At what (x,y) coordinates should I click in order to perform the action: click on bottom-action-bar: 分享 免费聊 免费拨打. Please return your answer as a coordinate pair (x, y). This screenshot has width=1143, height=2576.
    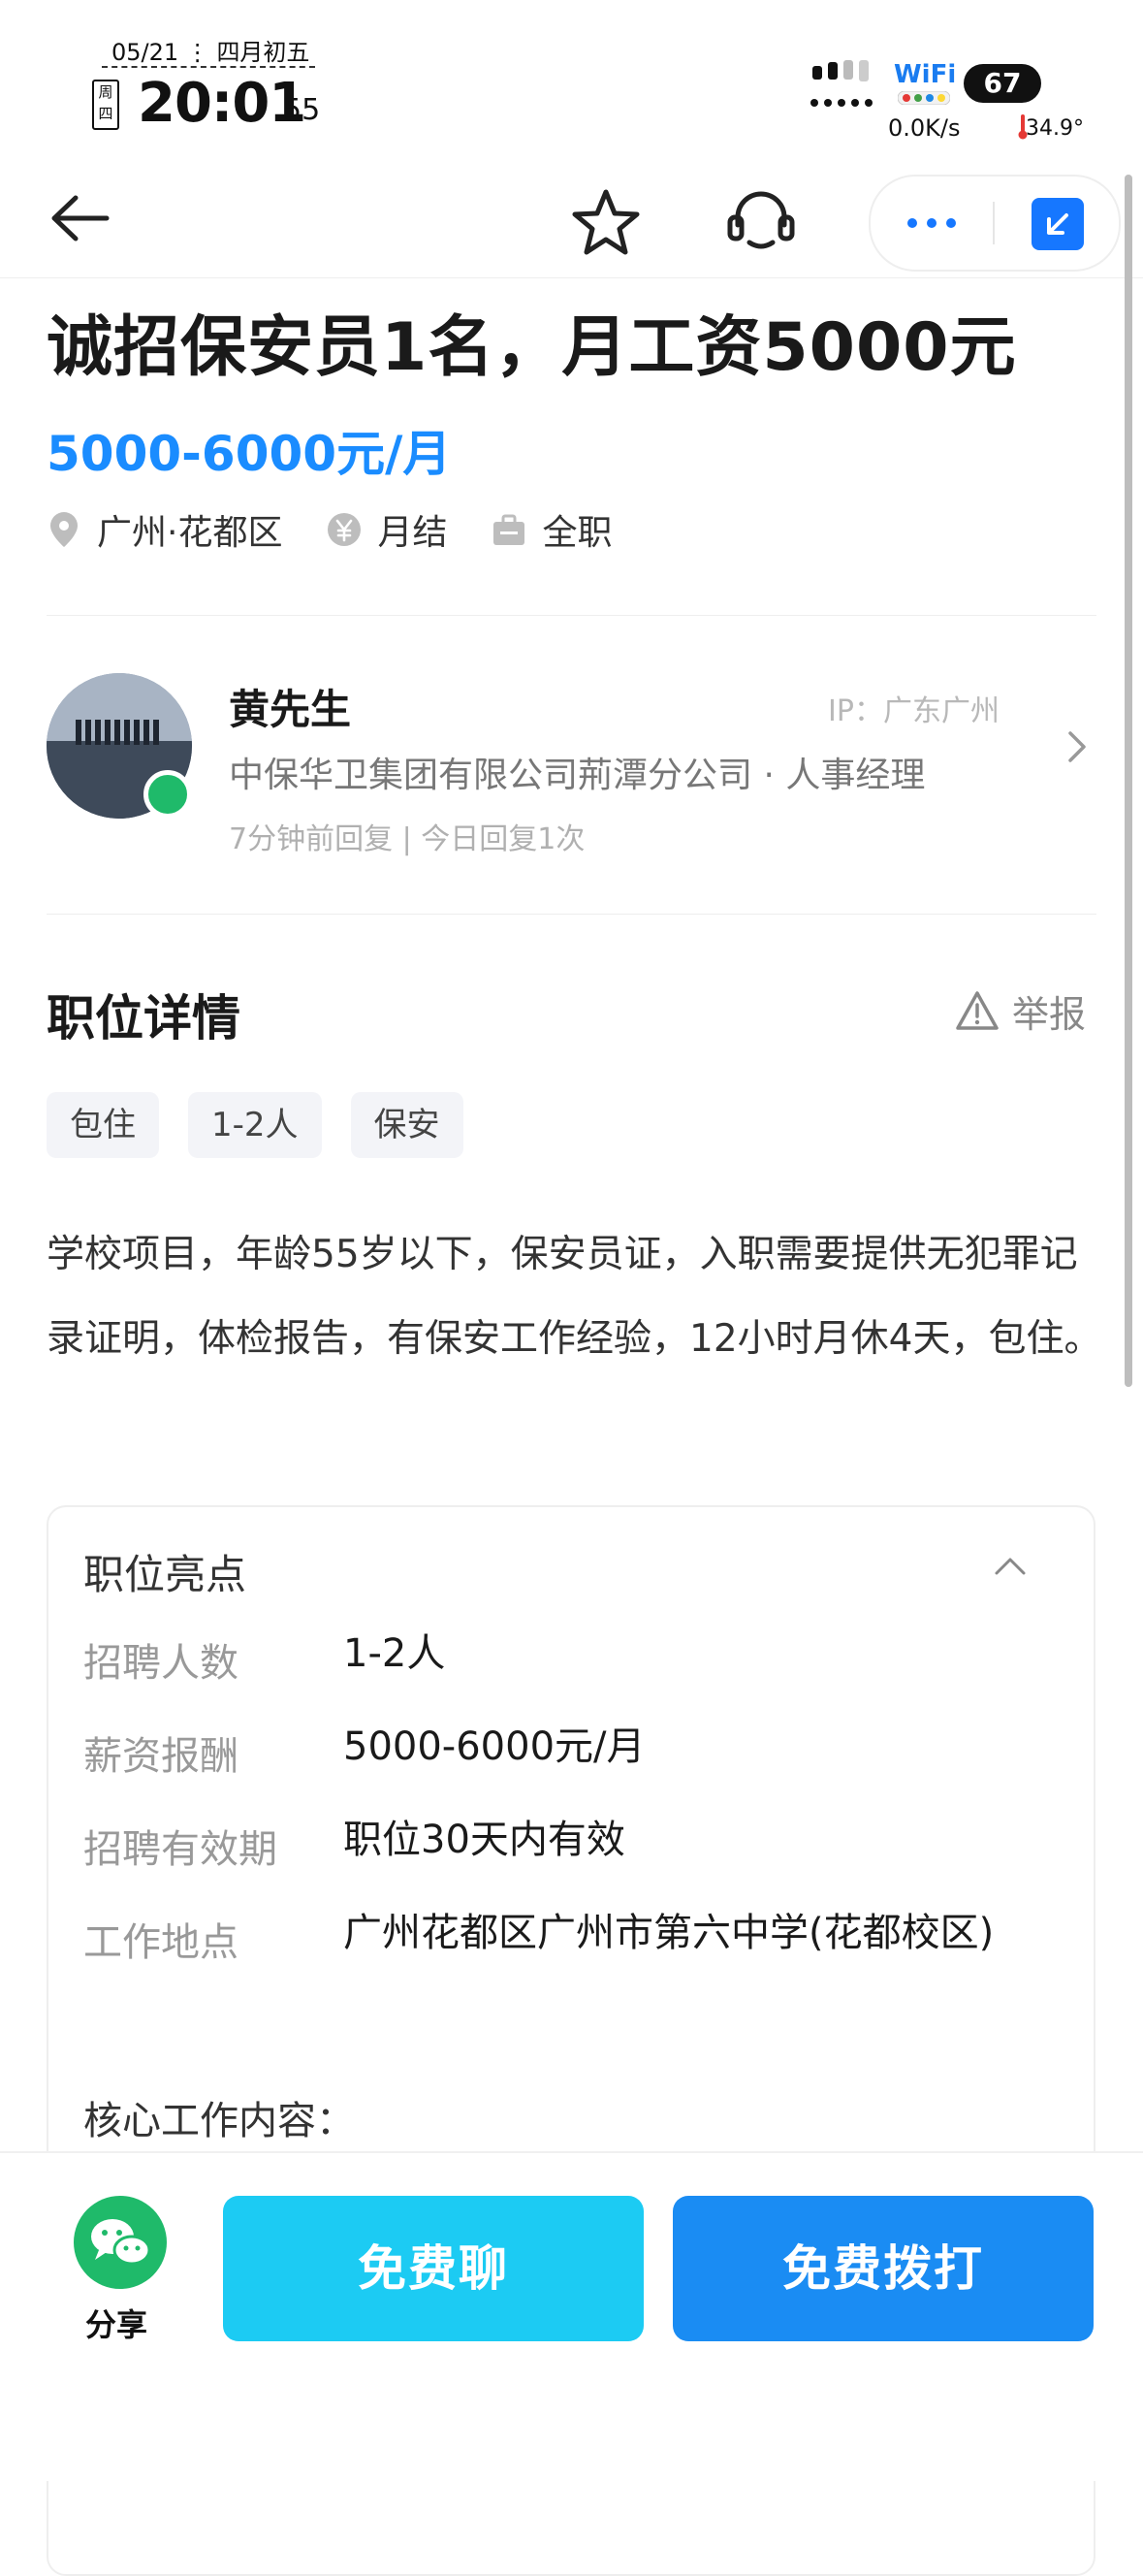
    Looking at the image, I should click on (571, 2316).